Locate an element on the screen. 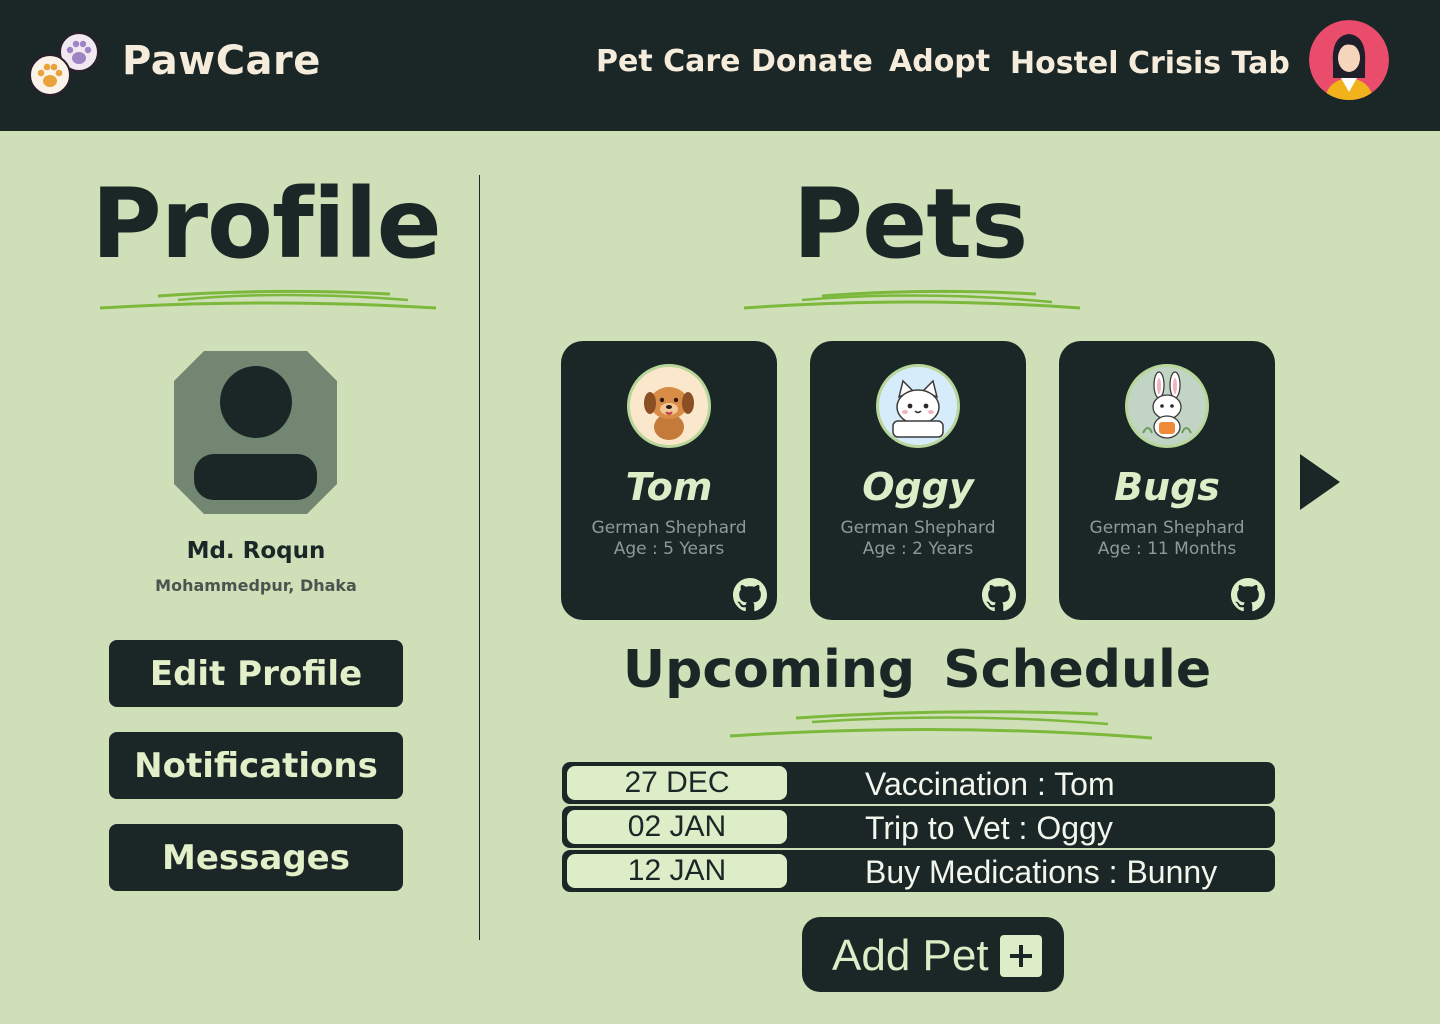 The width and height of the screenshot is (1440, 1024). nav-donate: Donate is located at coordinates (812, 61).